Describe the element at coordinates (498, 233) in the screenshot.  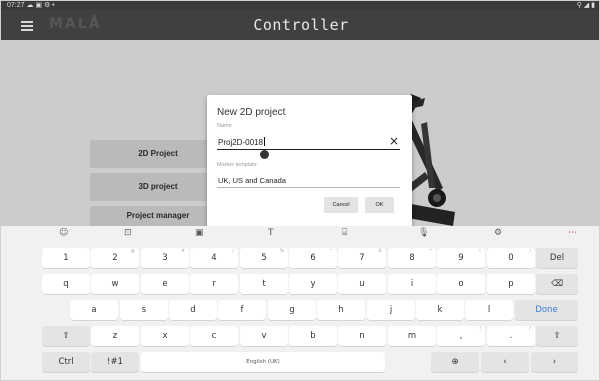
I see `settings-icon: ⚙` at that location.